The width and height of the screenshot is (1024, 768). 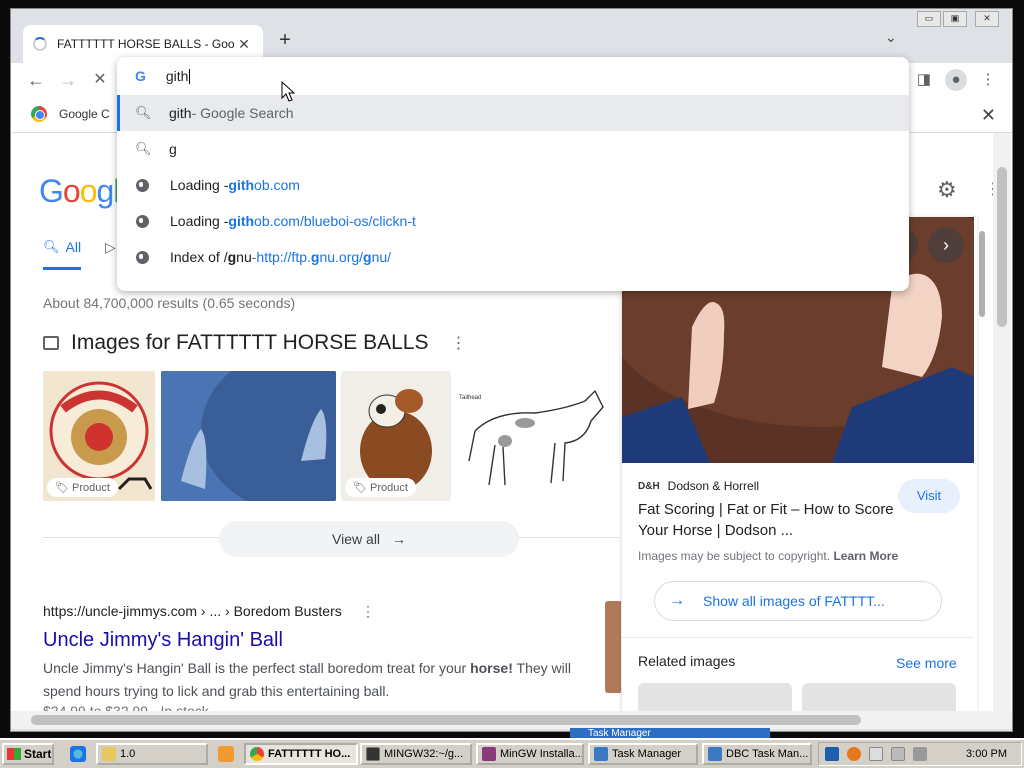 I want to click on visit-button: Visit, so click(x=929, y=496).